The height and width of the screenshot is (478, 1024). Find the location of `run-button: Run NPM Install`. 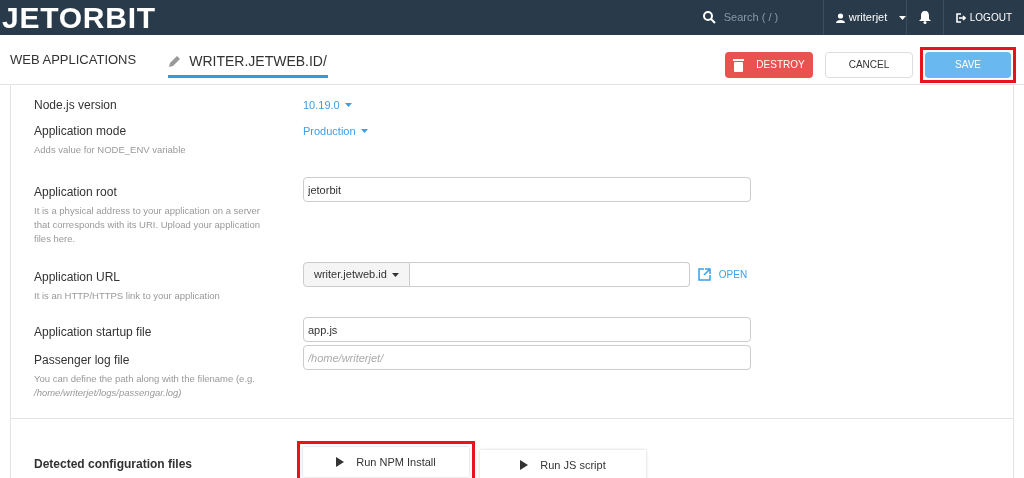

run-button: Run NPM Install is located at coordinates (386, 462).